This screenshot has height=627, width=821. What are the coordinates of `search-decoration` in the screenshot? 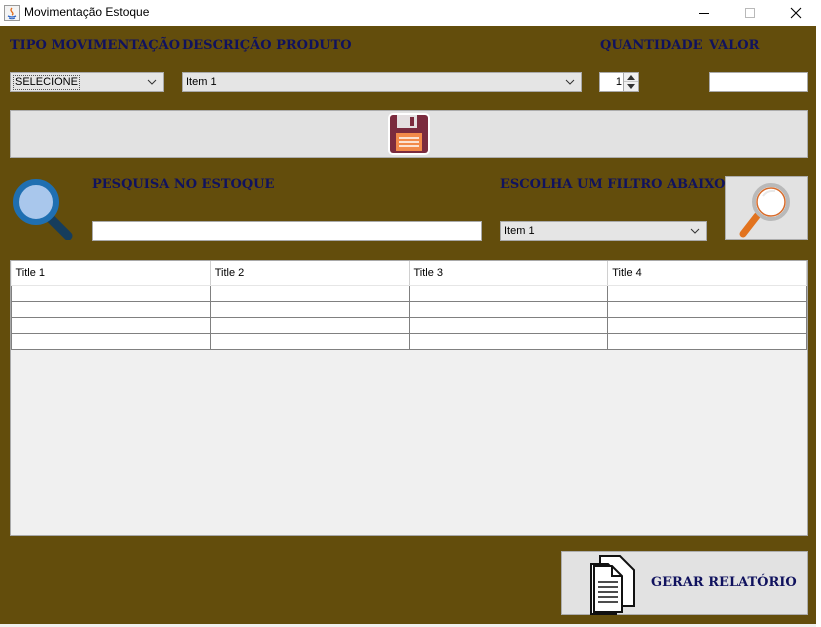 It's located at (42, 208).